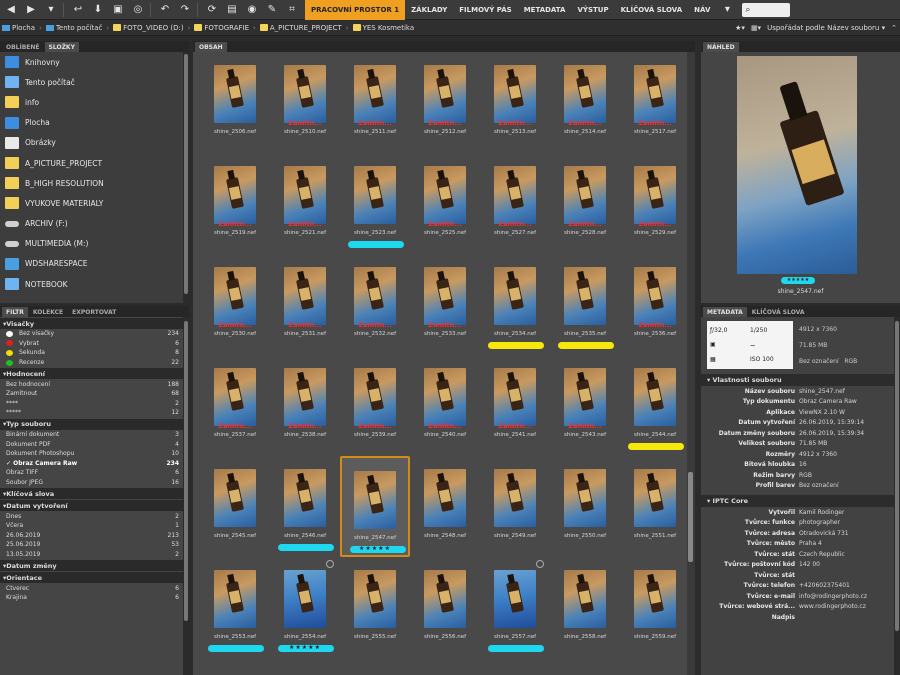  Describe the element at coordinates (94, 244) in the screenshot. I see `folder-item: MULTIMEDIA (M:)` at that location.